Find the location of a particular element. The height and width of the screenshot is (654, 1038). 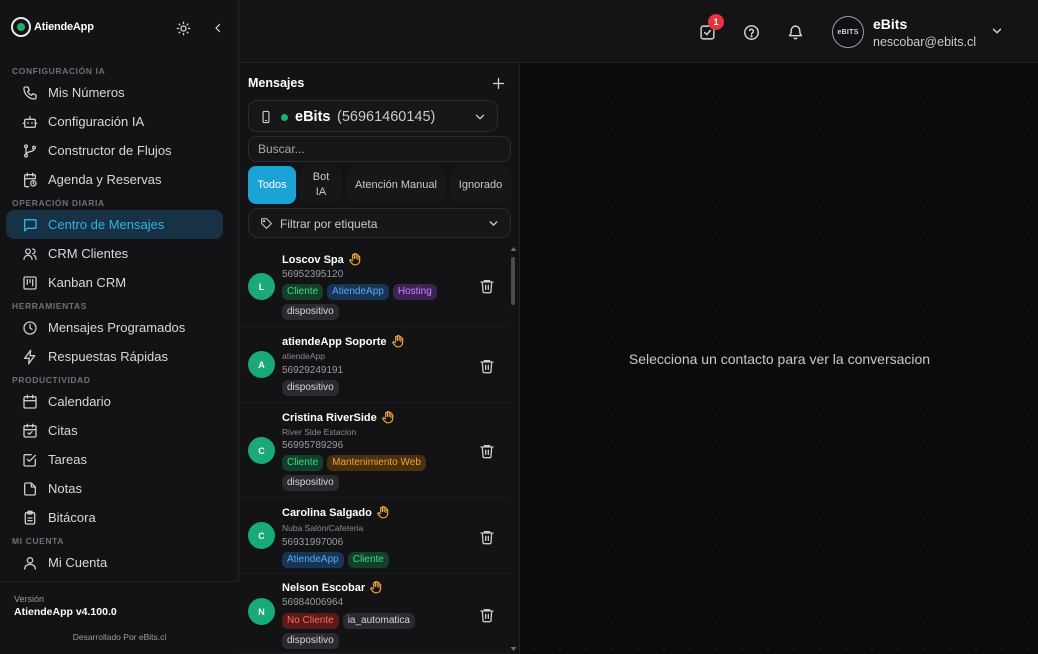

sidebar-item-mi-cuenta: Mi Cuenta is located at coordinates (114, 562).